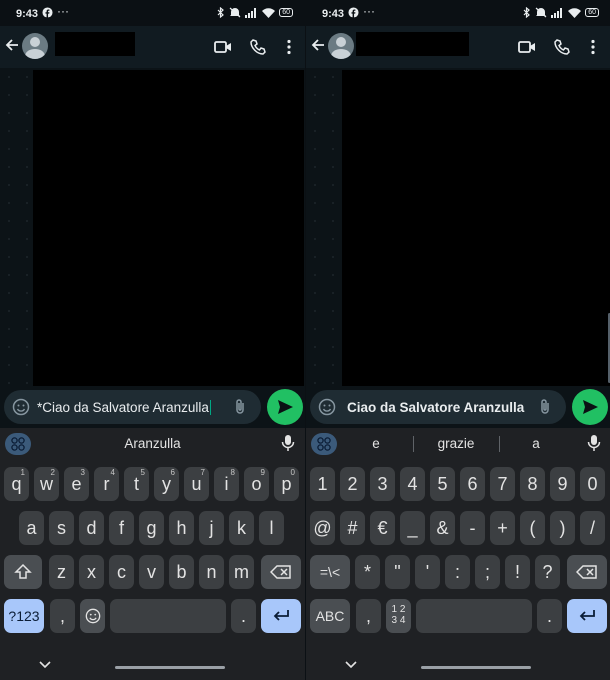 This screenshot has width=610, height=680. I want to click on key: s, so click(61, 528).